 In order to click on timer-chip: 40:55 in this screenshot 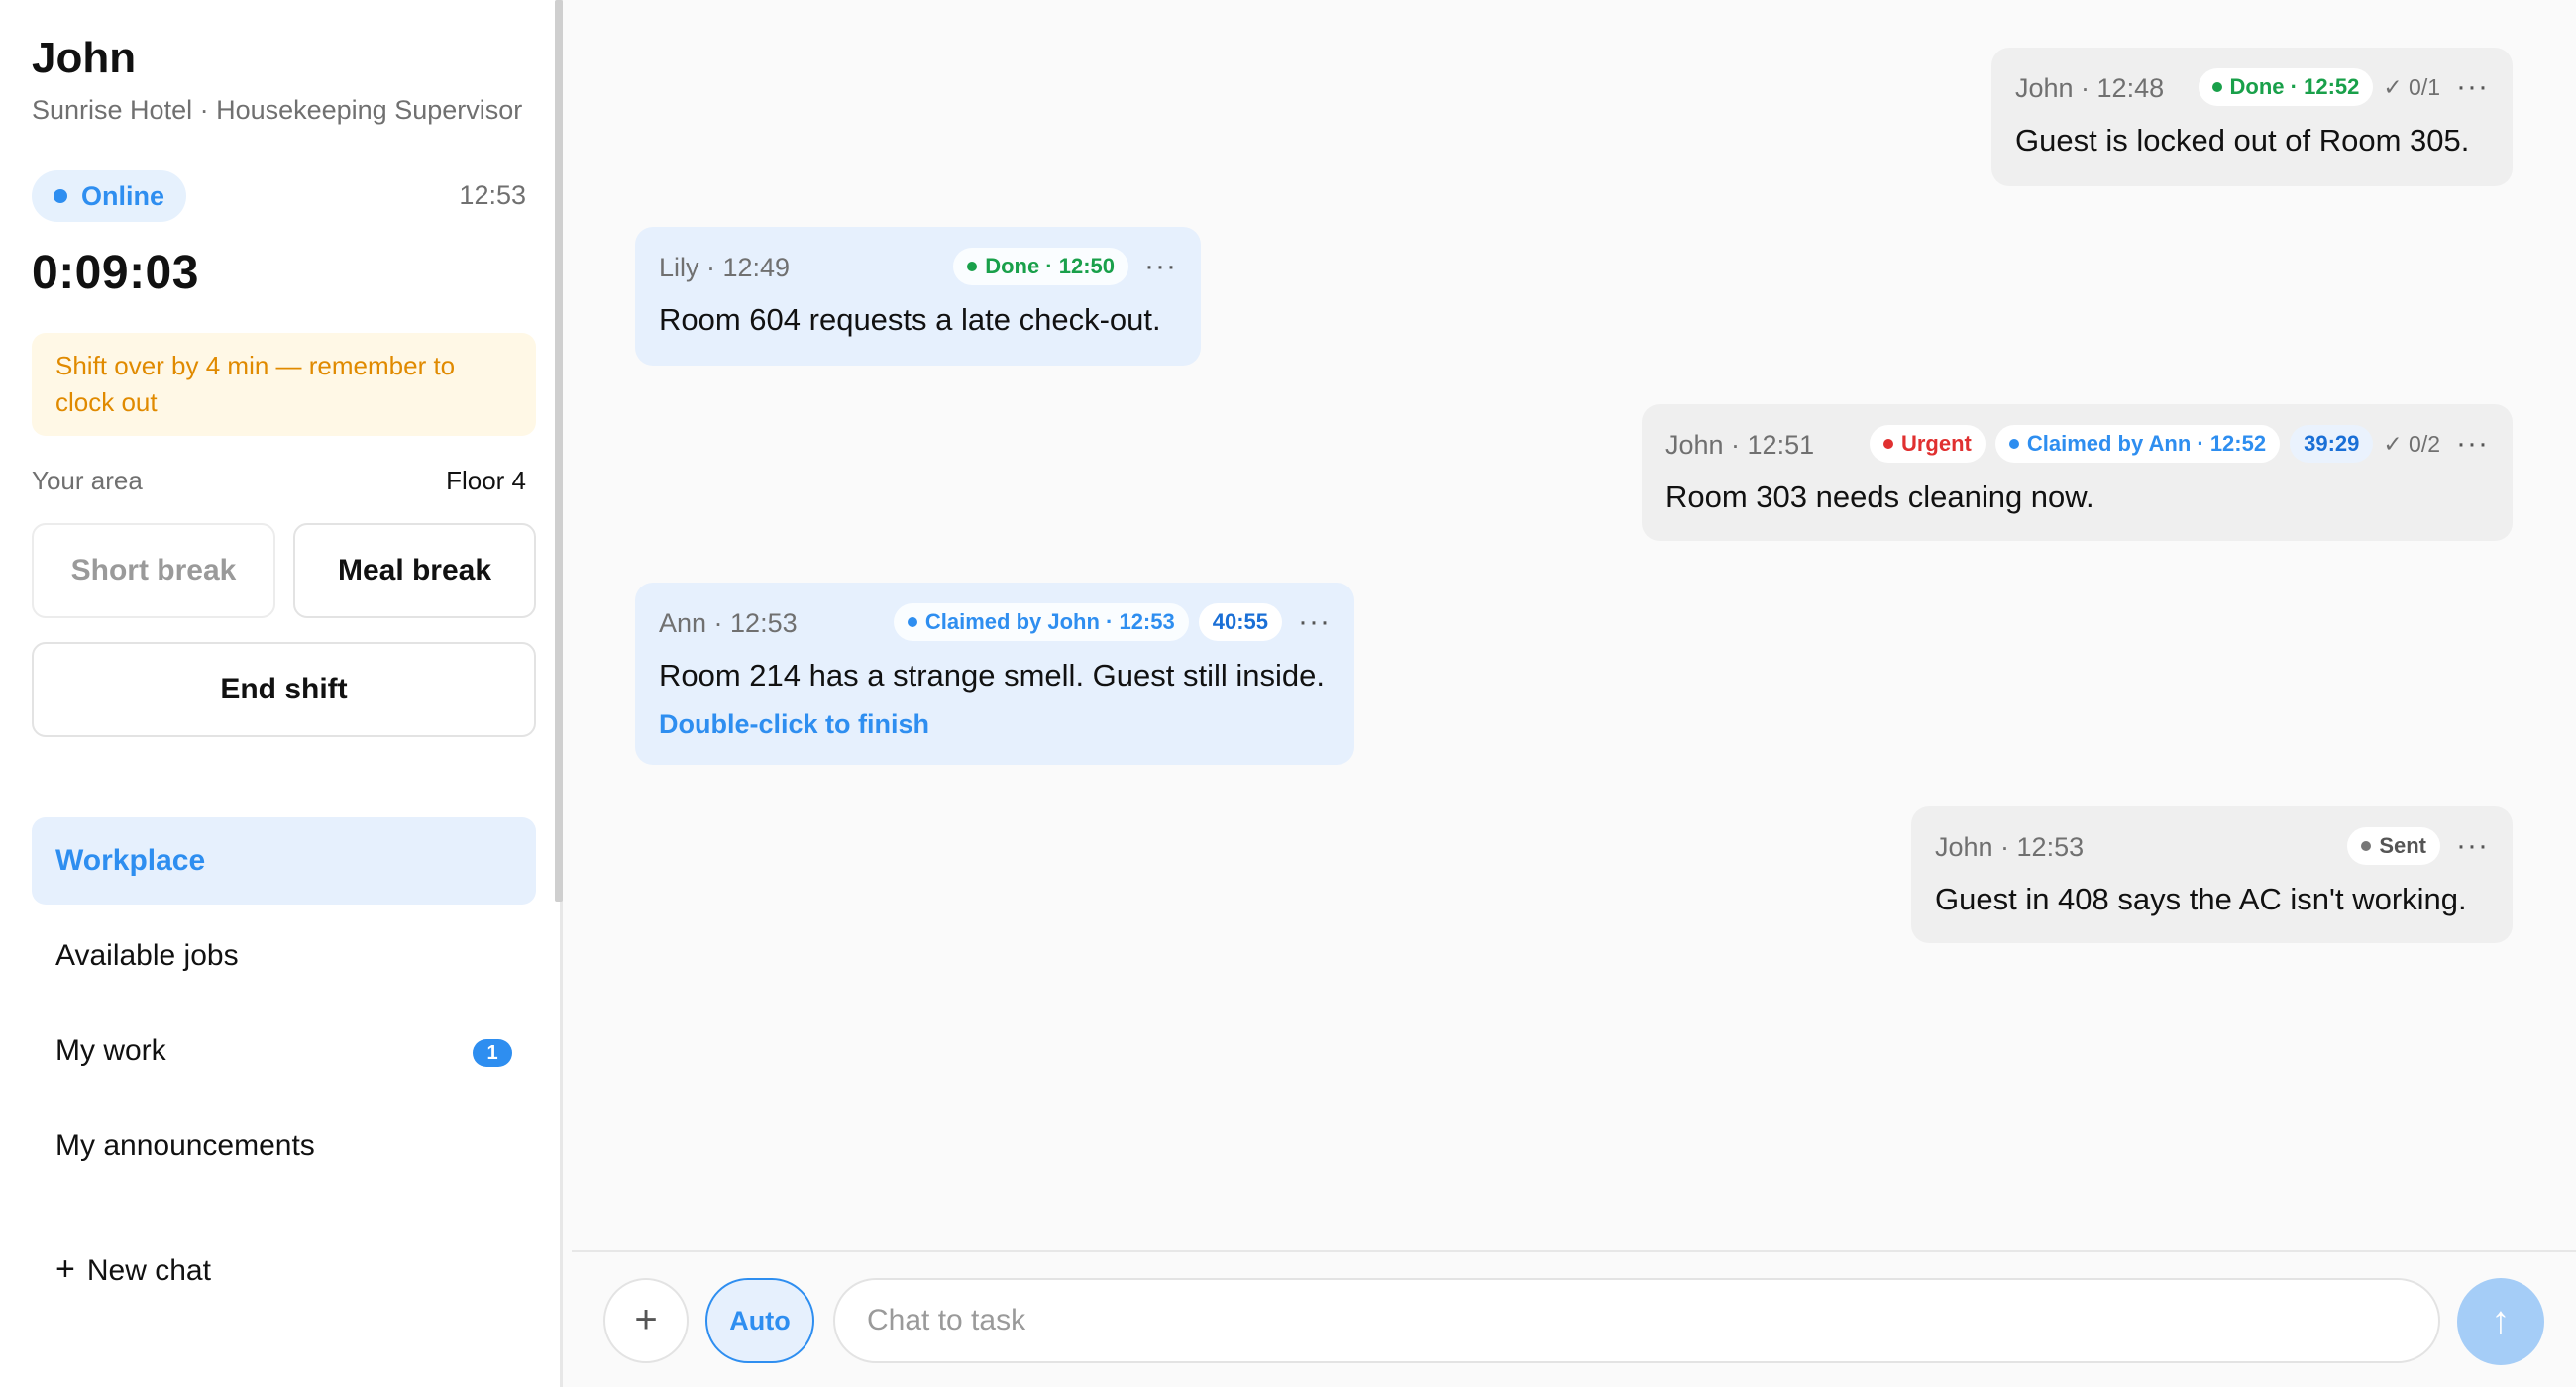, I will do `click(1240, 622)`.